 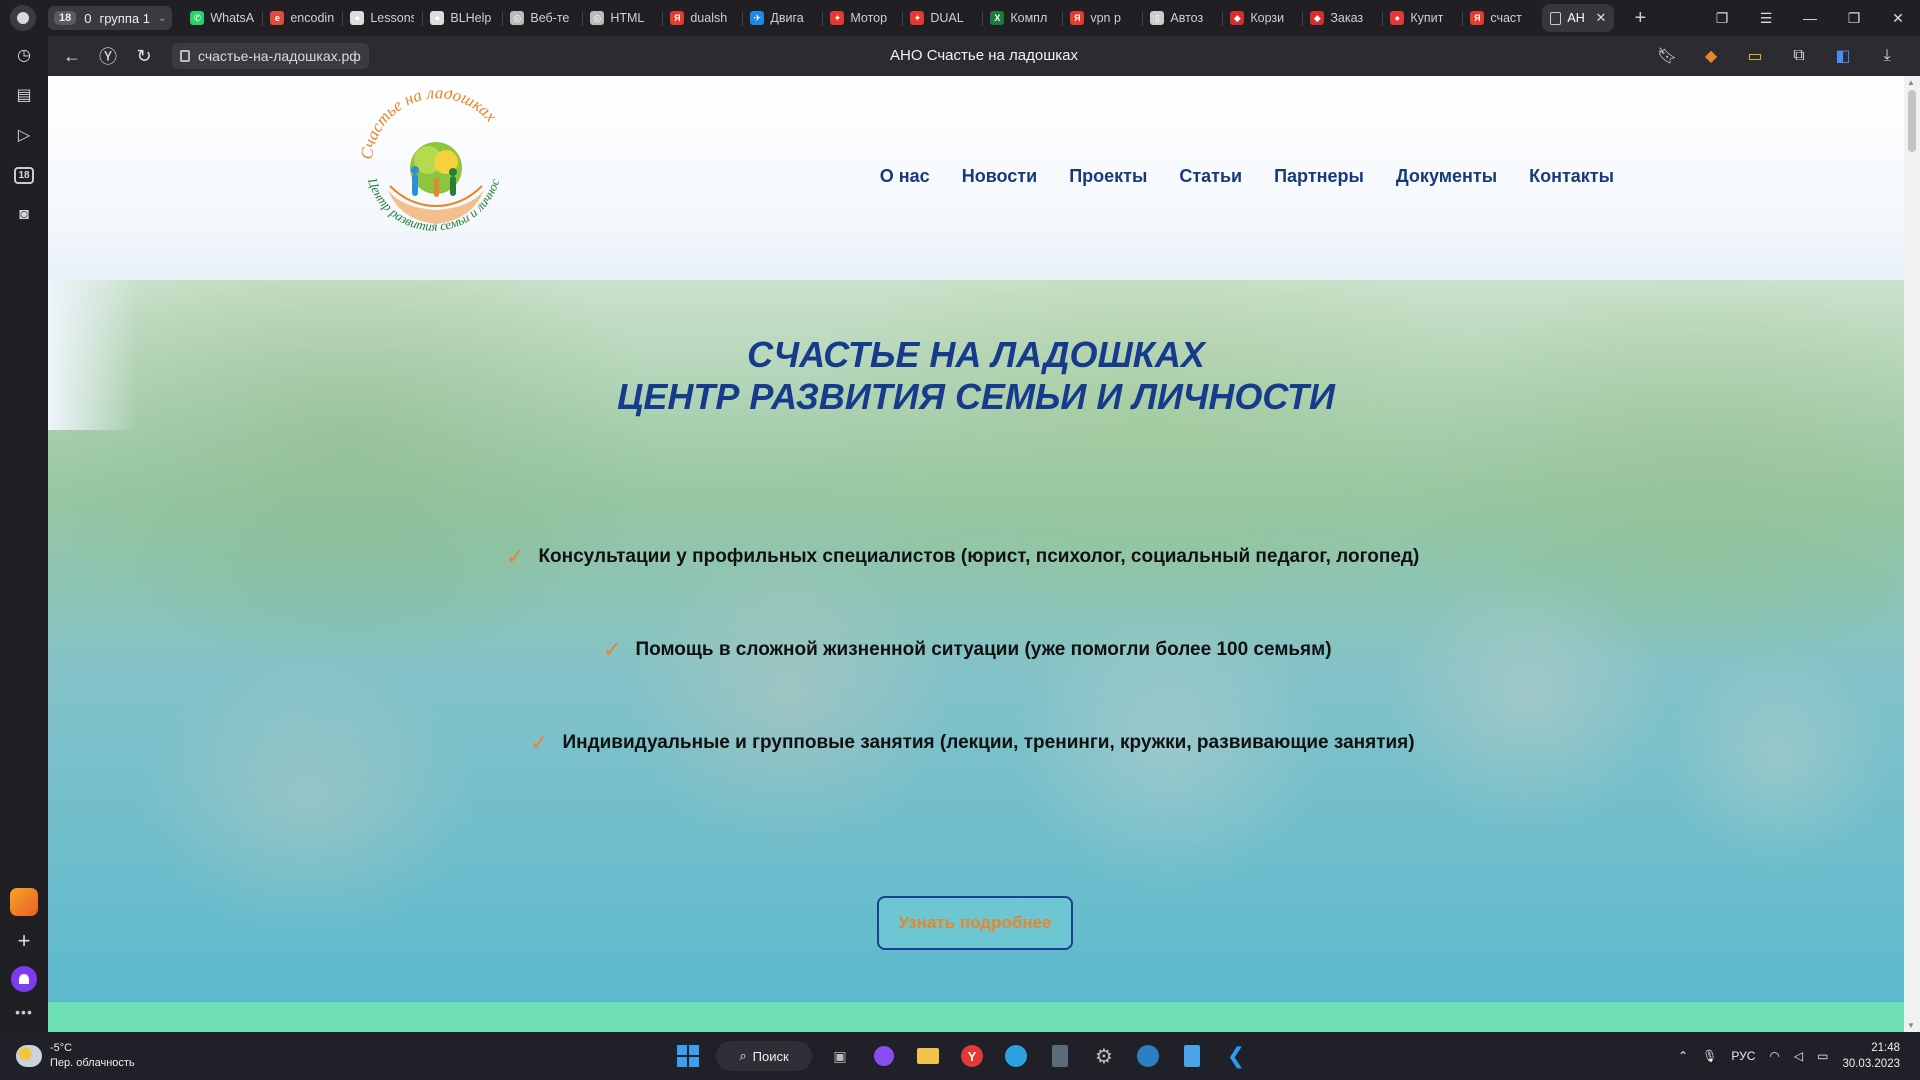 I want to click on reload-button: ↻, so click(x=144, y=56).